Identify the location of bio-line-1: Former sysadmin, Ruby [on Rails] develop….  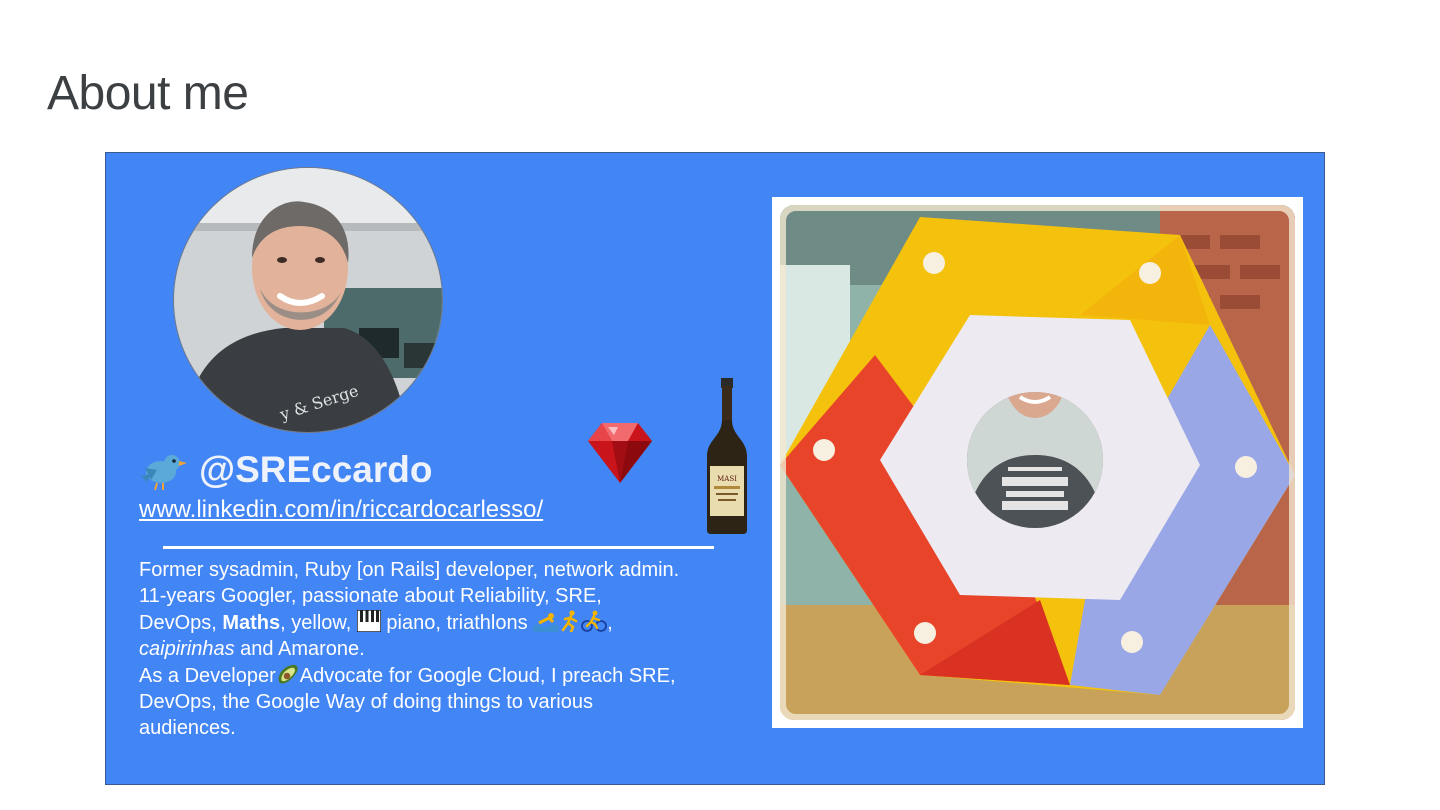
(409, 570).